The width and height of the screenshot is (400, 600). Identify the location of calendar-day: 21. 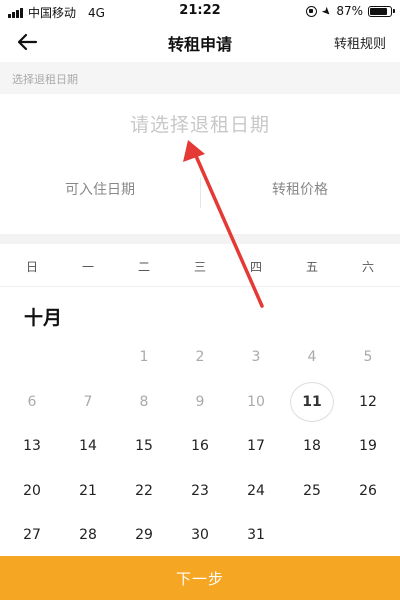
(88, 491).